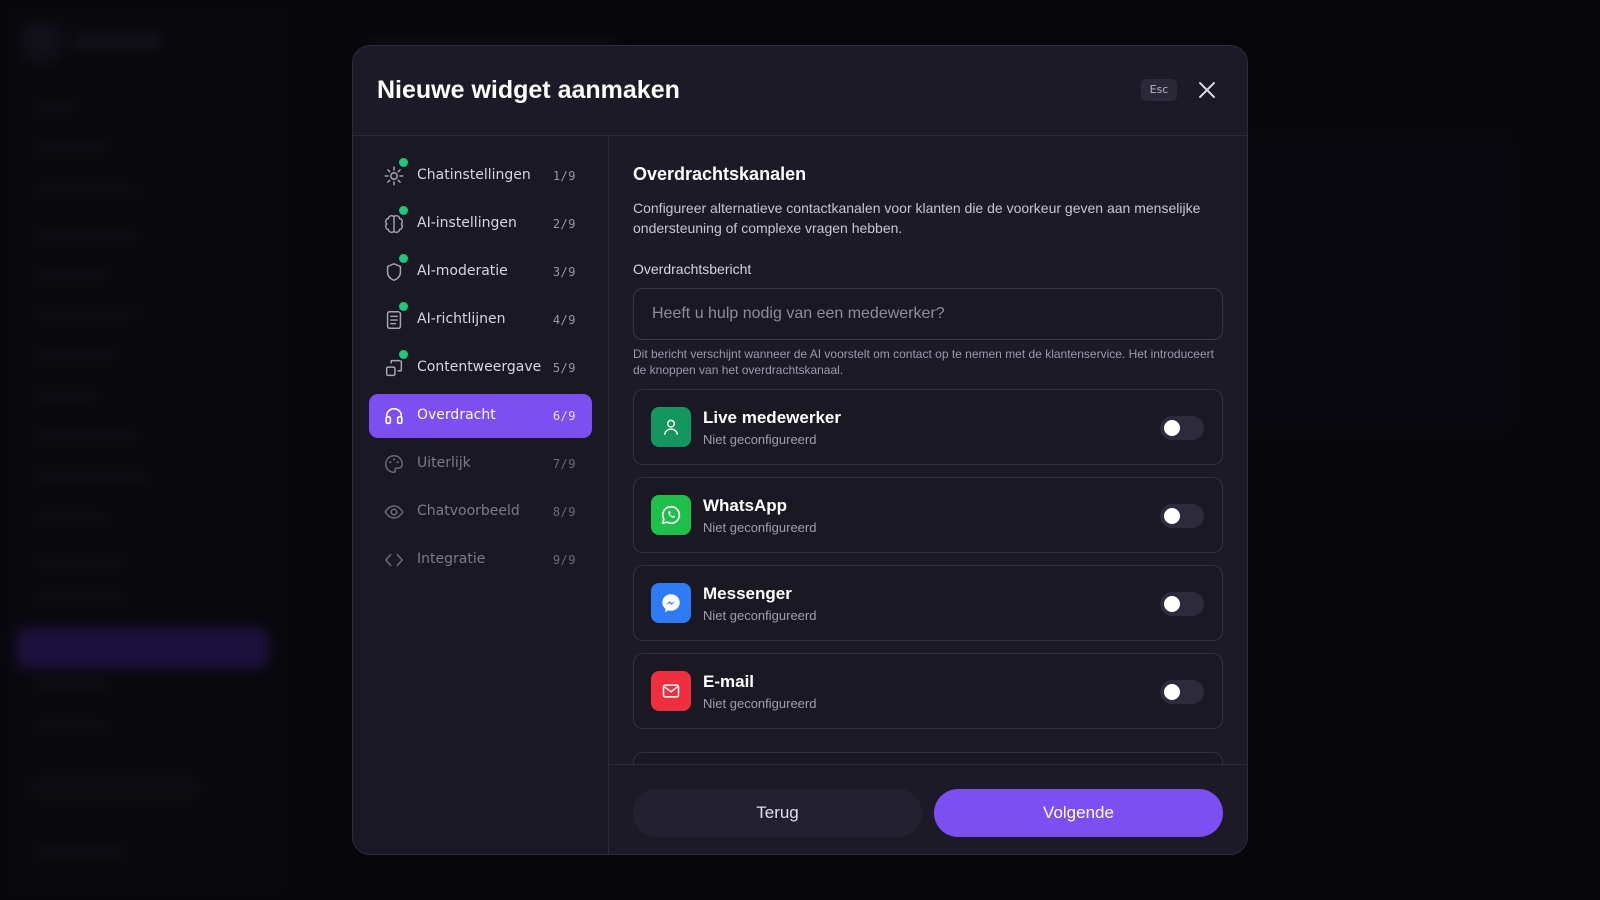  I want to click on channel-name: Messenger, so click(747, 593).